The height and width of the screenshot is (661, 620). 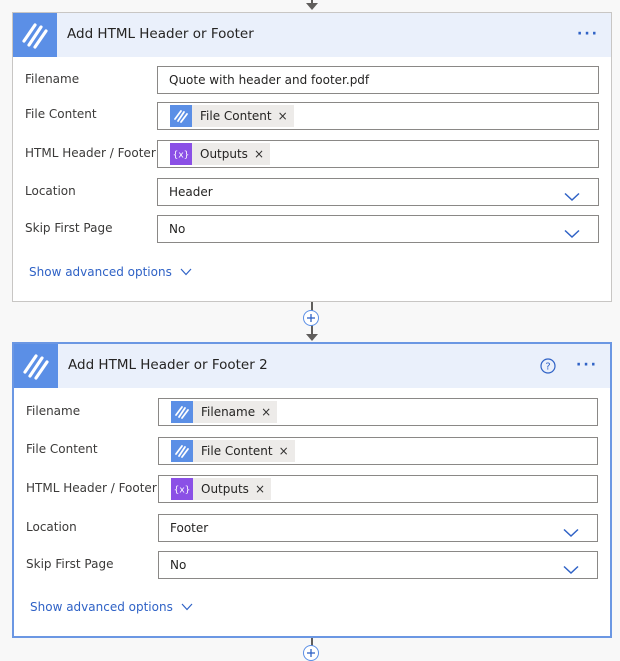 What do you see at coordinates (191, 192) in the screenshot?
I see `location-value: Header` at bounding box center [191, 192].